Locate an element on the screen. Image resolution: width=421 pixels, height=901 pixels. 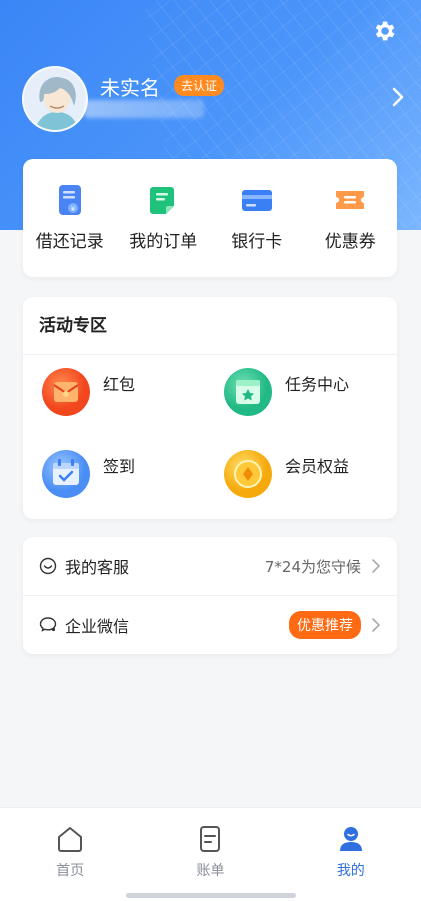
quick-action-label: 借还记录 is located at coordinates (69, 242).